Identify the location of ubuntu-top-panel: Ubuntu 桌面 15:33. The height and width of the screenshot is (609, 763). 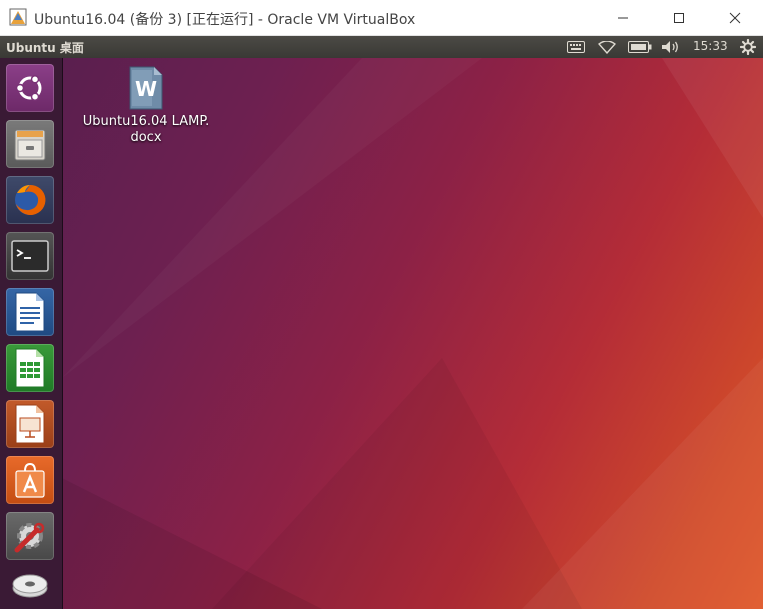
(381, 47).